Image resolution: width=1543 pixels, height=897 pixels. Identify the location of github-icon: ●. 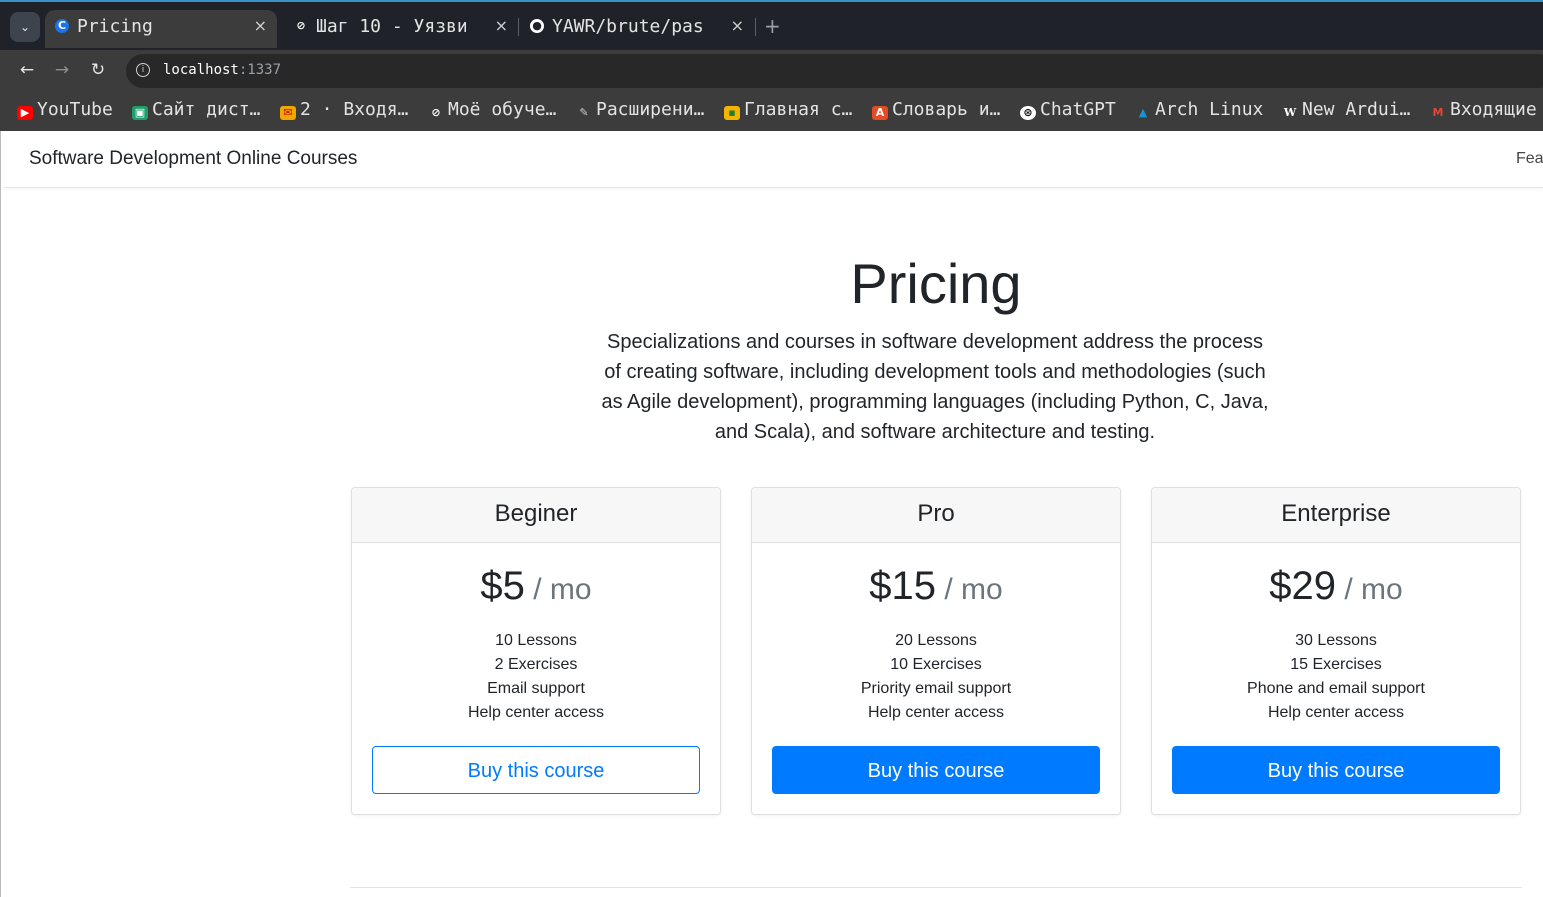
(537, 26).